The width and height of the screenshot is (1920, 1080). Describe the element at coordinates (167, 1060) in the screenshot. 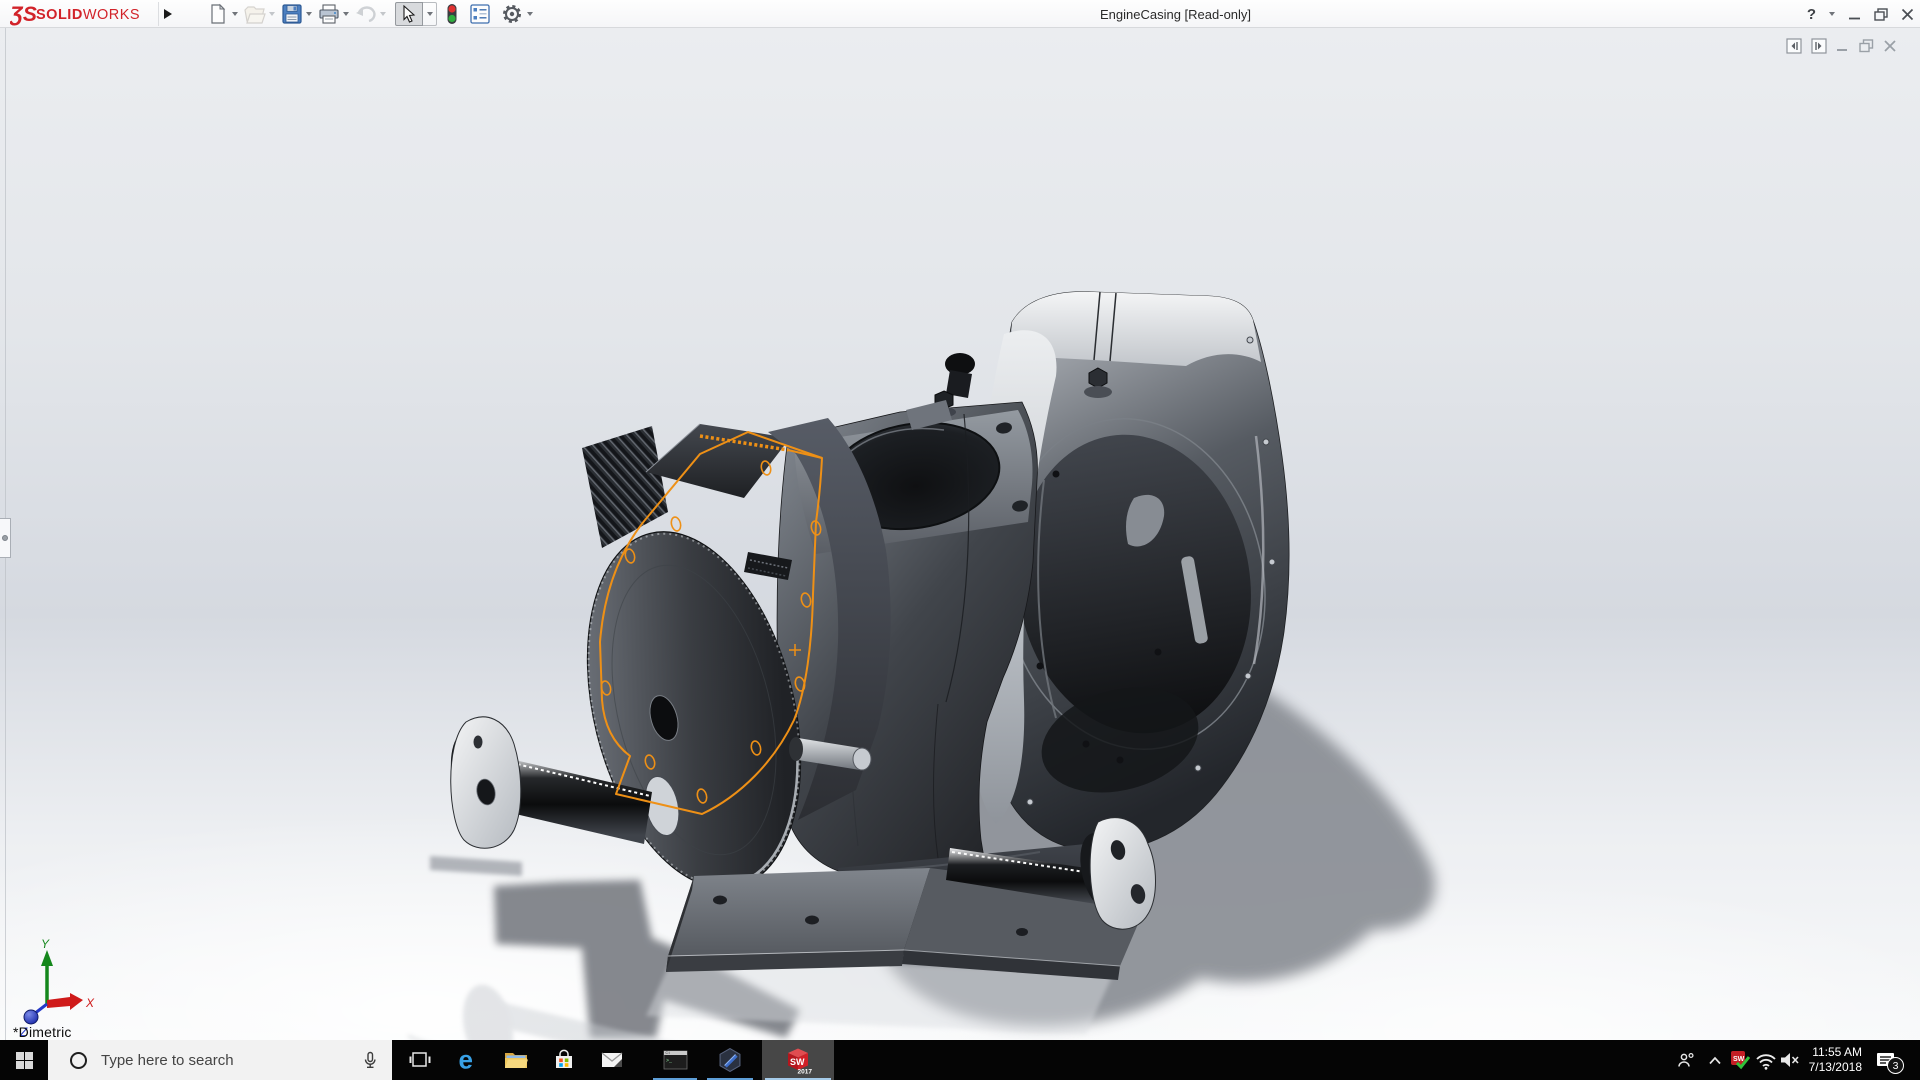

I see `search-placeholder: Type here to search` at that location.